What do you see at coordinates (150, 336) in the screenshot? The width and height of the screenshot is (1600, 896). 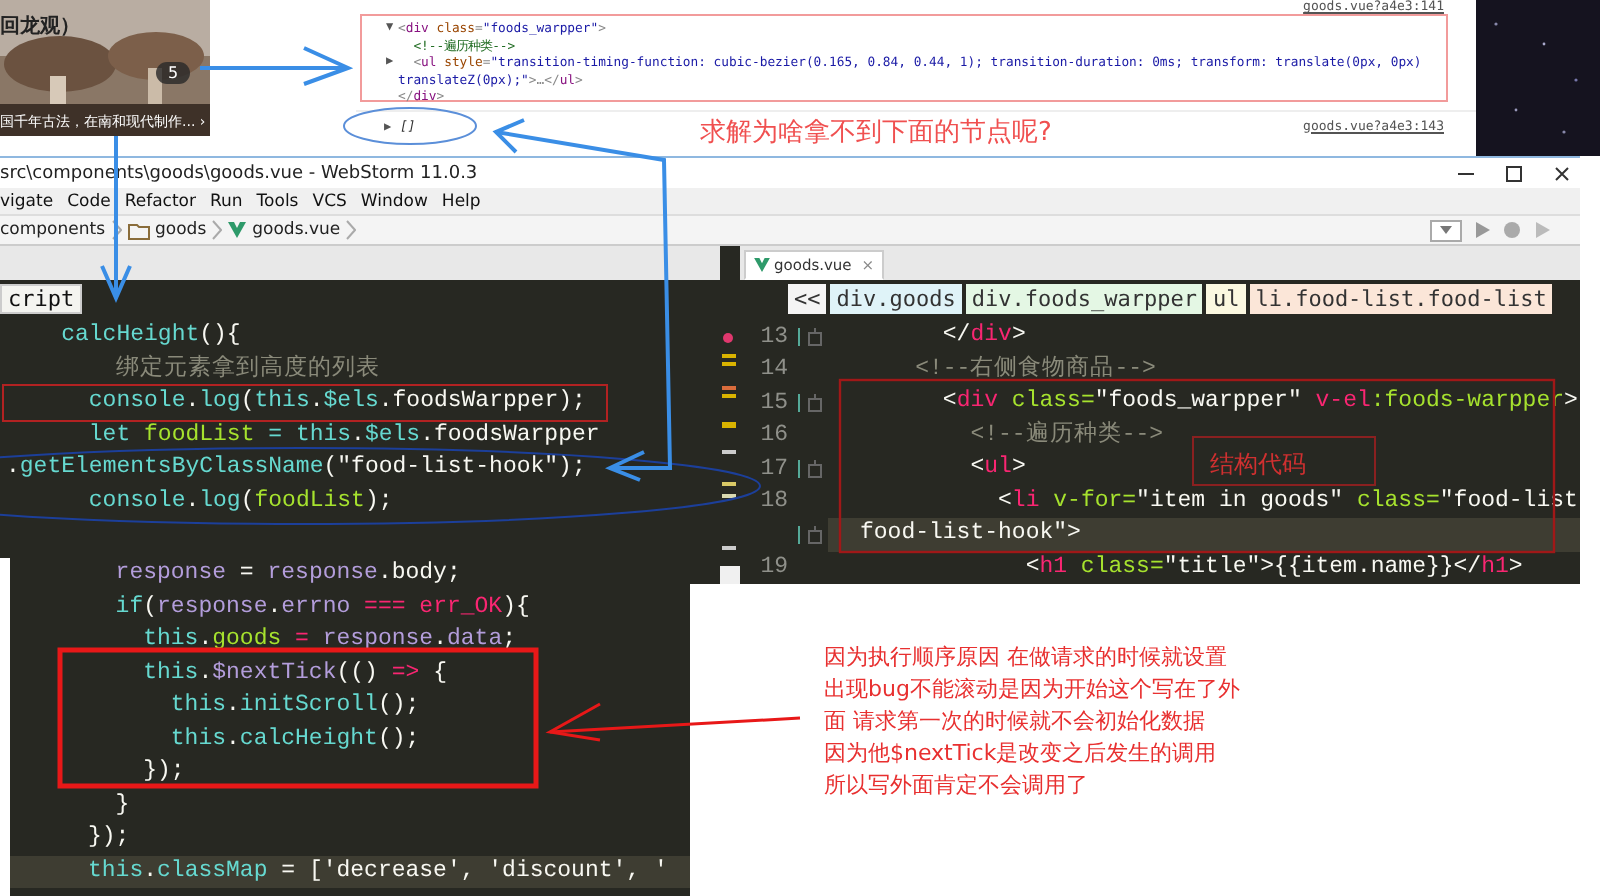 I see `code-line: calcHeight(){` at bounding box center [150, 336].